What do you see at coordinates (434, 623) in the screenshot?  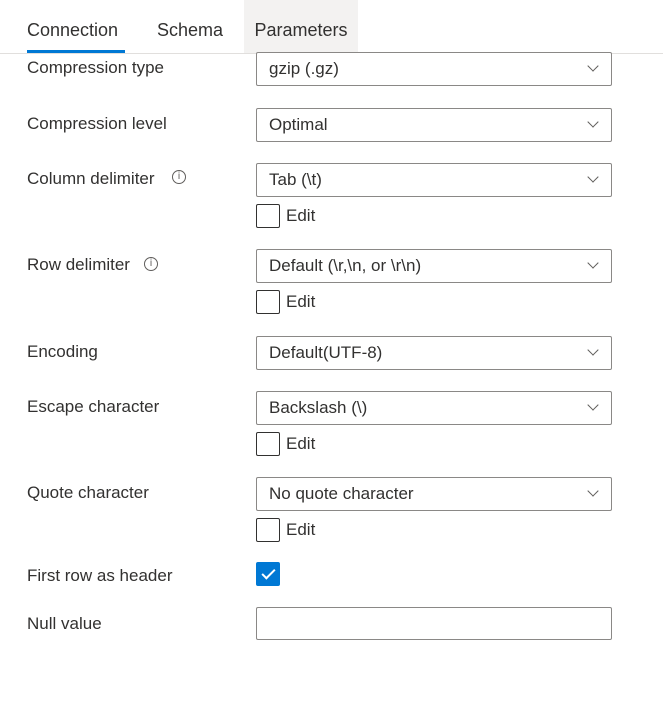 I see `null-value-input` at bounding box center [434, 623].